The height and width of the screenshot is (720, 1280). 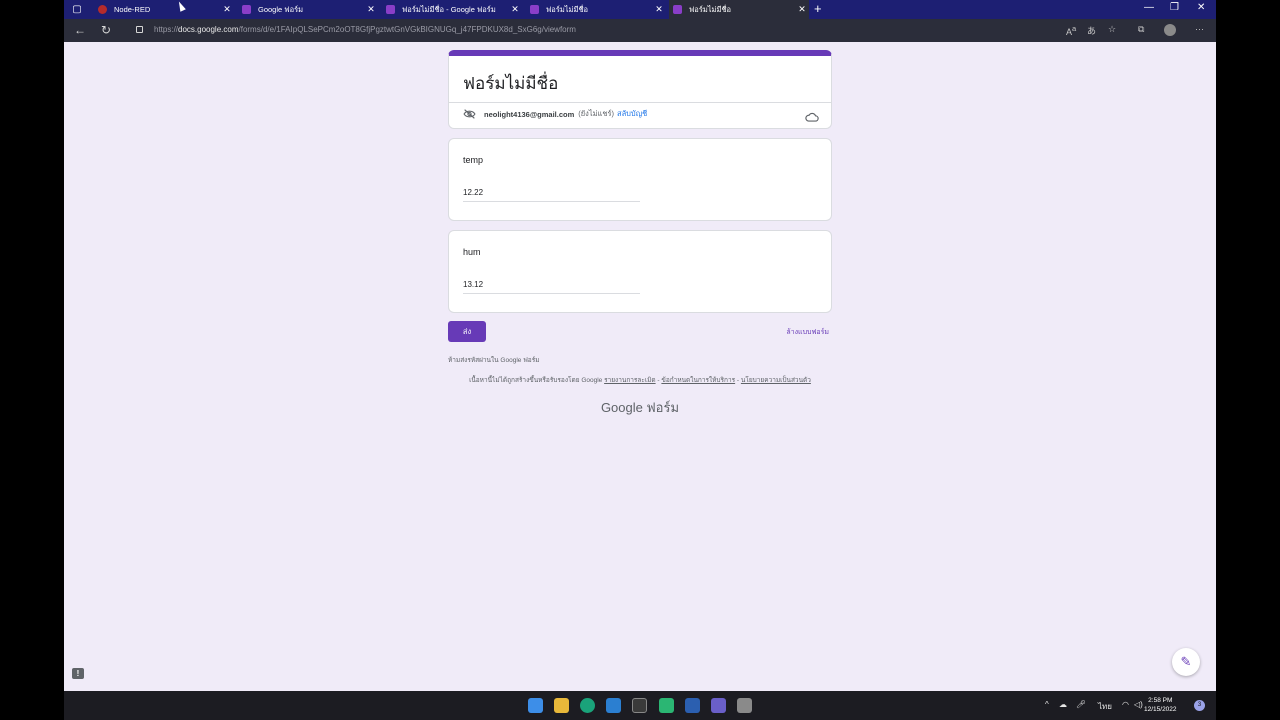 What do you see at coordinates (78, 673) in the screenshot?
I see `report-problem-icon: !` at bounding box center [78, 673].